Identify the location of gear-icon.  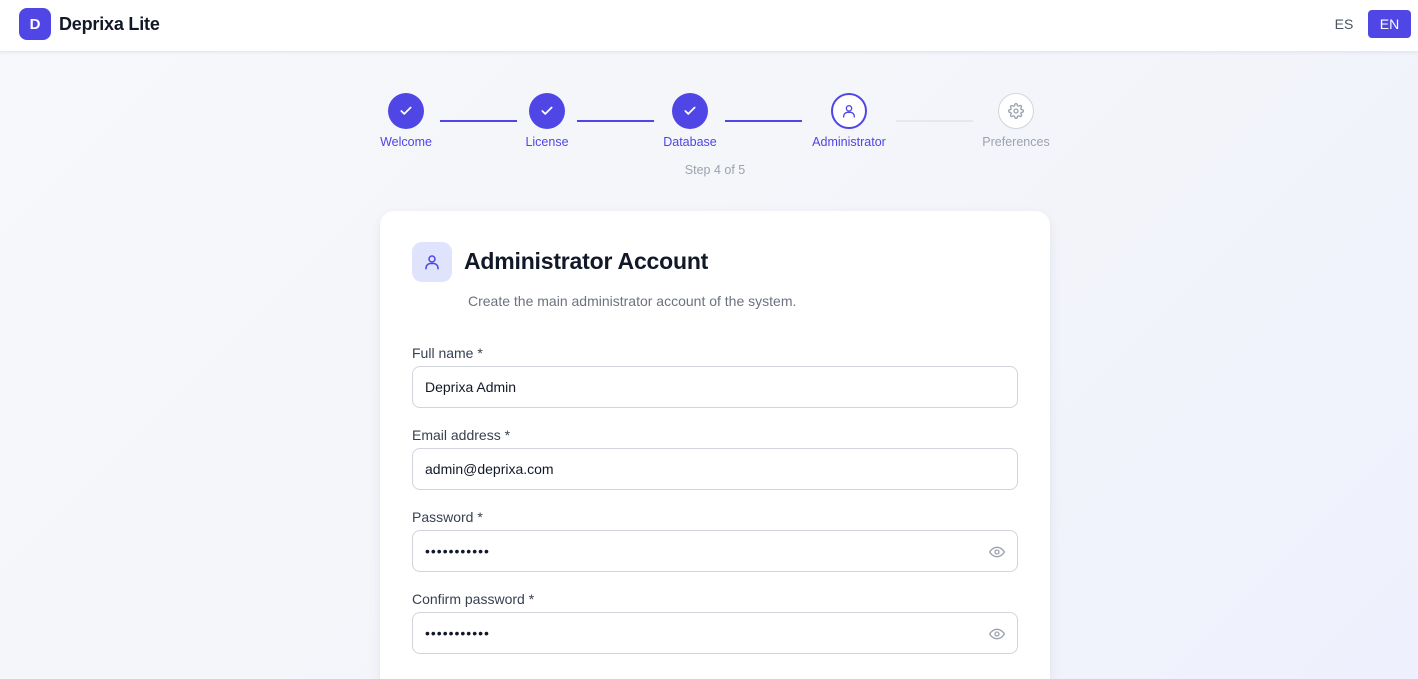
(1016, 111).